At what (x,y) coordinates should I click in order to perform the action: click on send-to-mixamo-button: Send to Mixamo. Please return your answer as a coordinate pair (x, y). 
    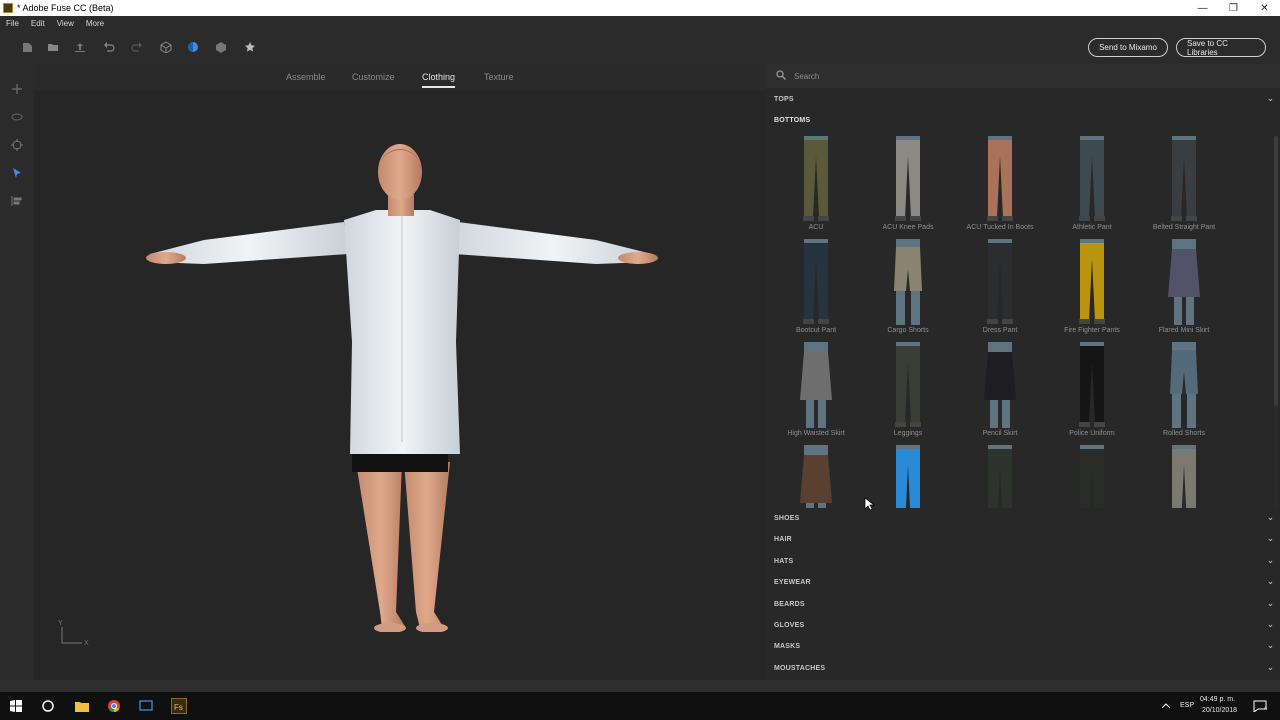
    Looking at the image, I should click on (1128, 47).